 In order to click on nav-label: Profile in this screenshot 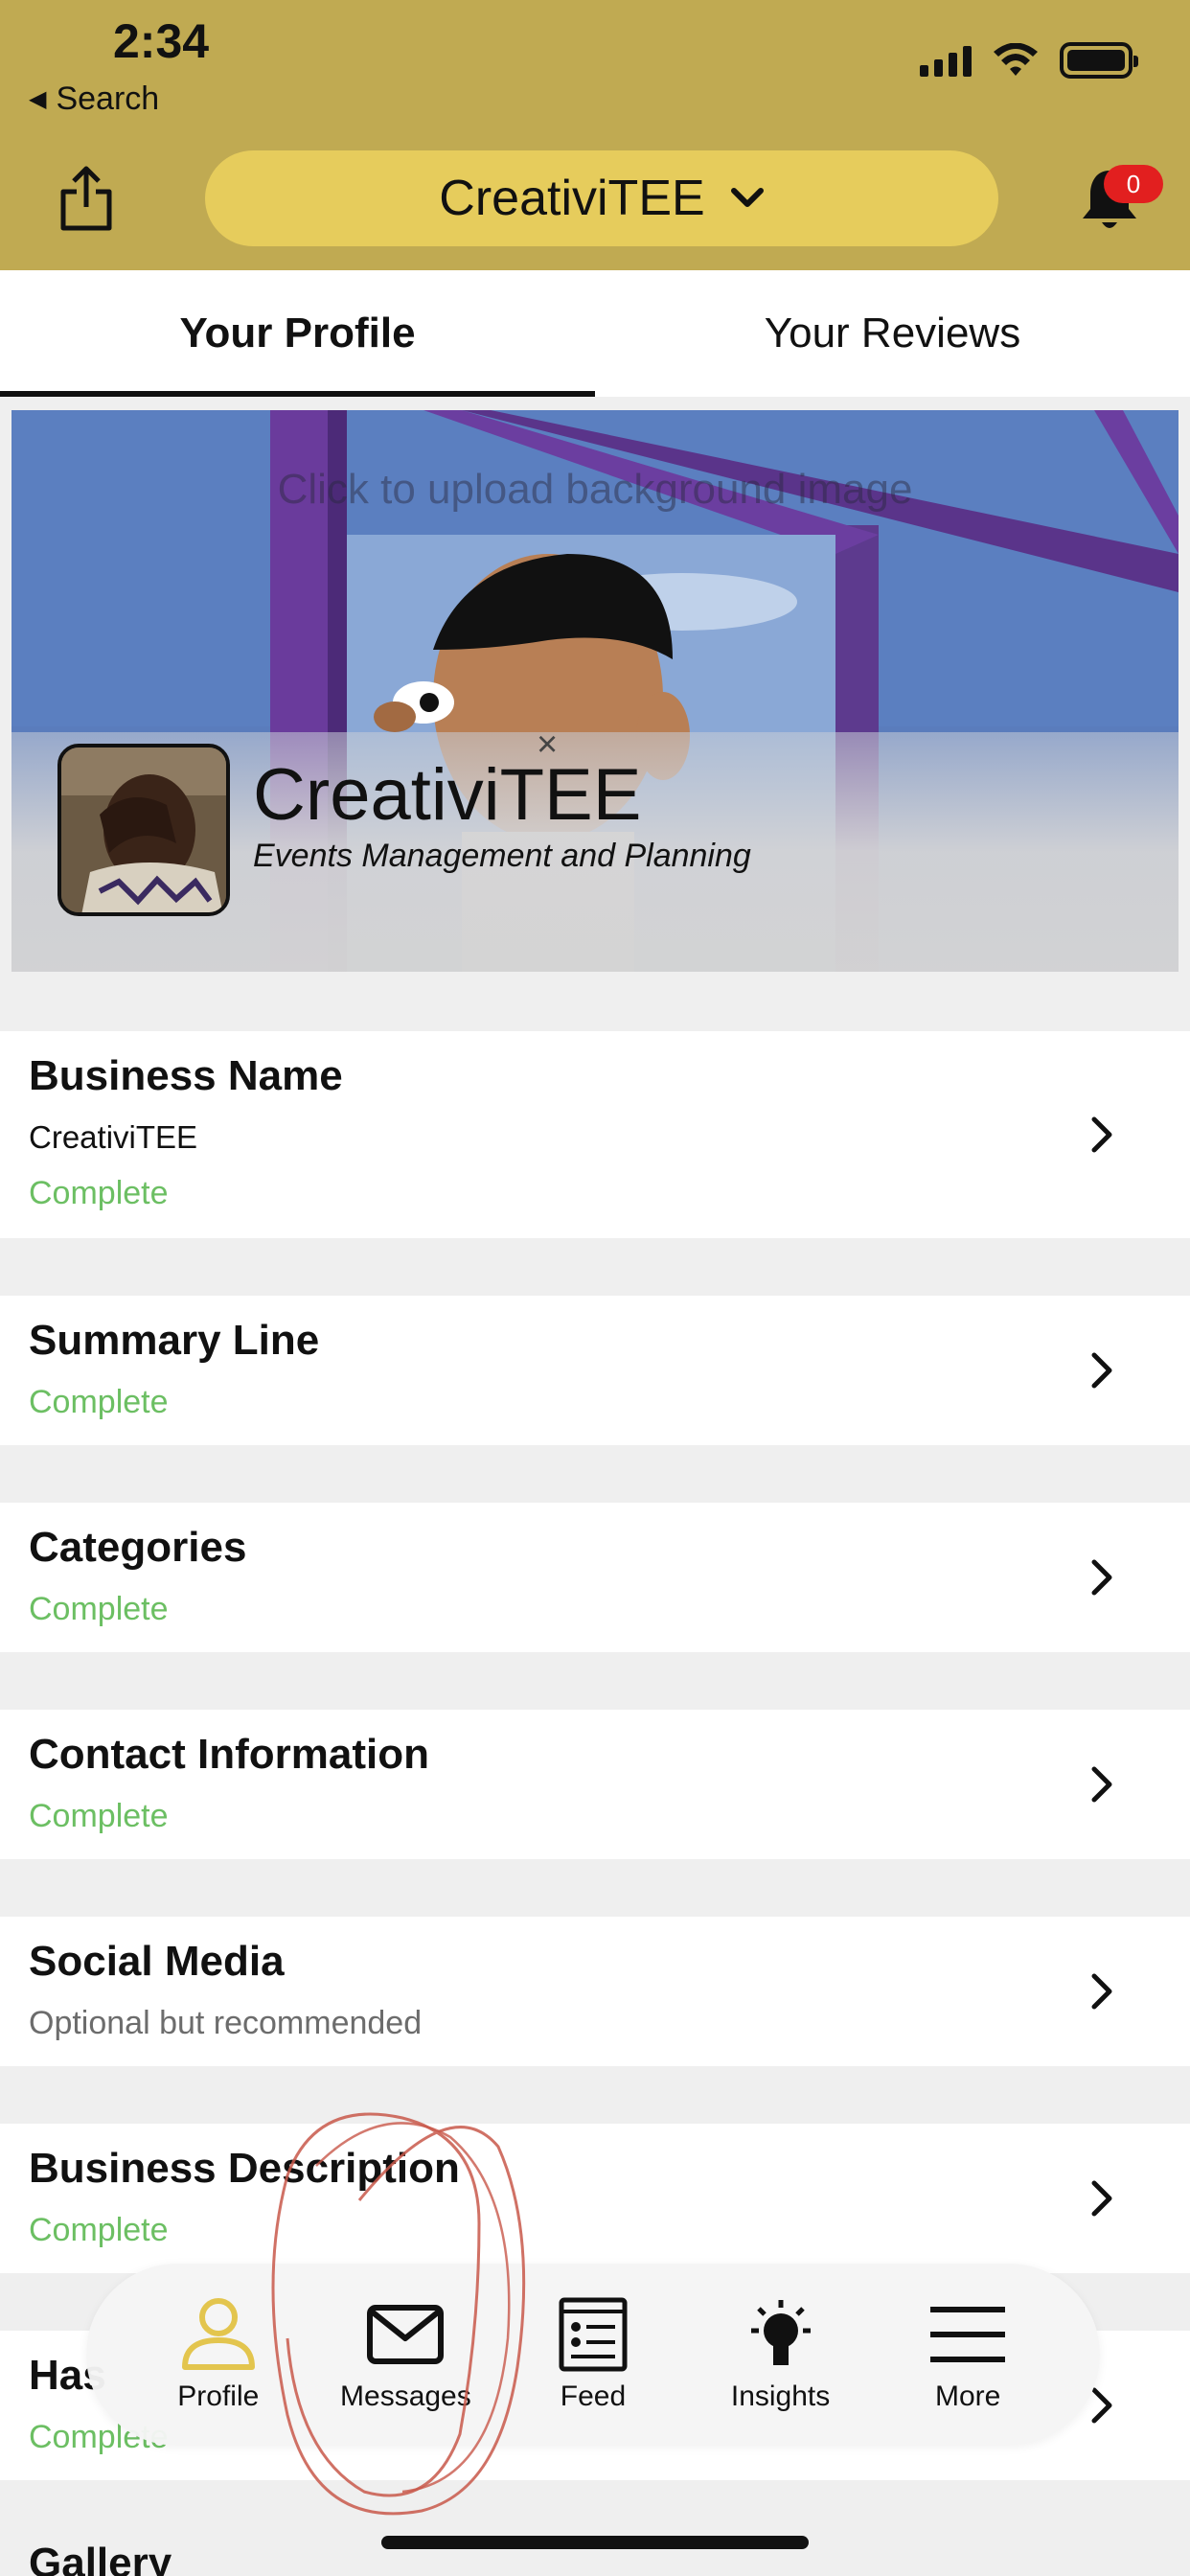, I will do `click(218, 2396)`.